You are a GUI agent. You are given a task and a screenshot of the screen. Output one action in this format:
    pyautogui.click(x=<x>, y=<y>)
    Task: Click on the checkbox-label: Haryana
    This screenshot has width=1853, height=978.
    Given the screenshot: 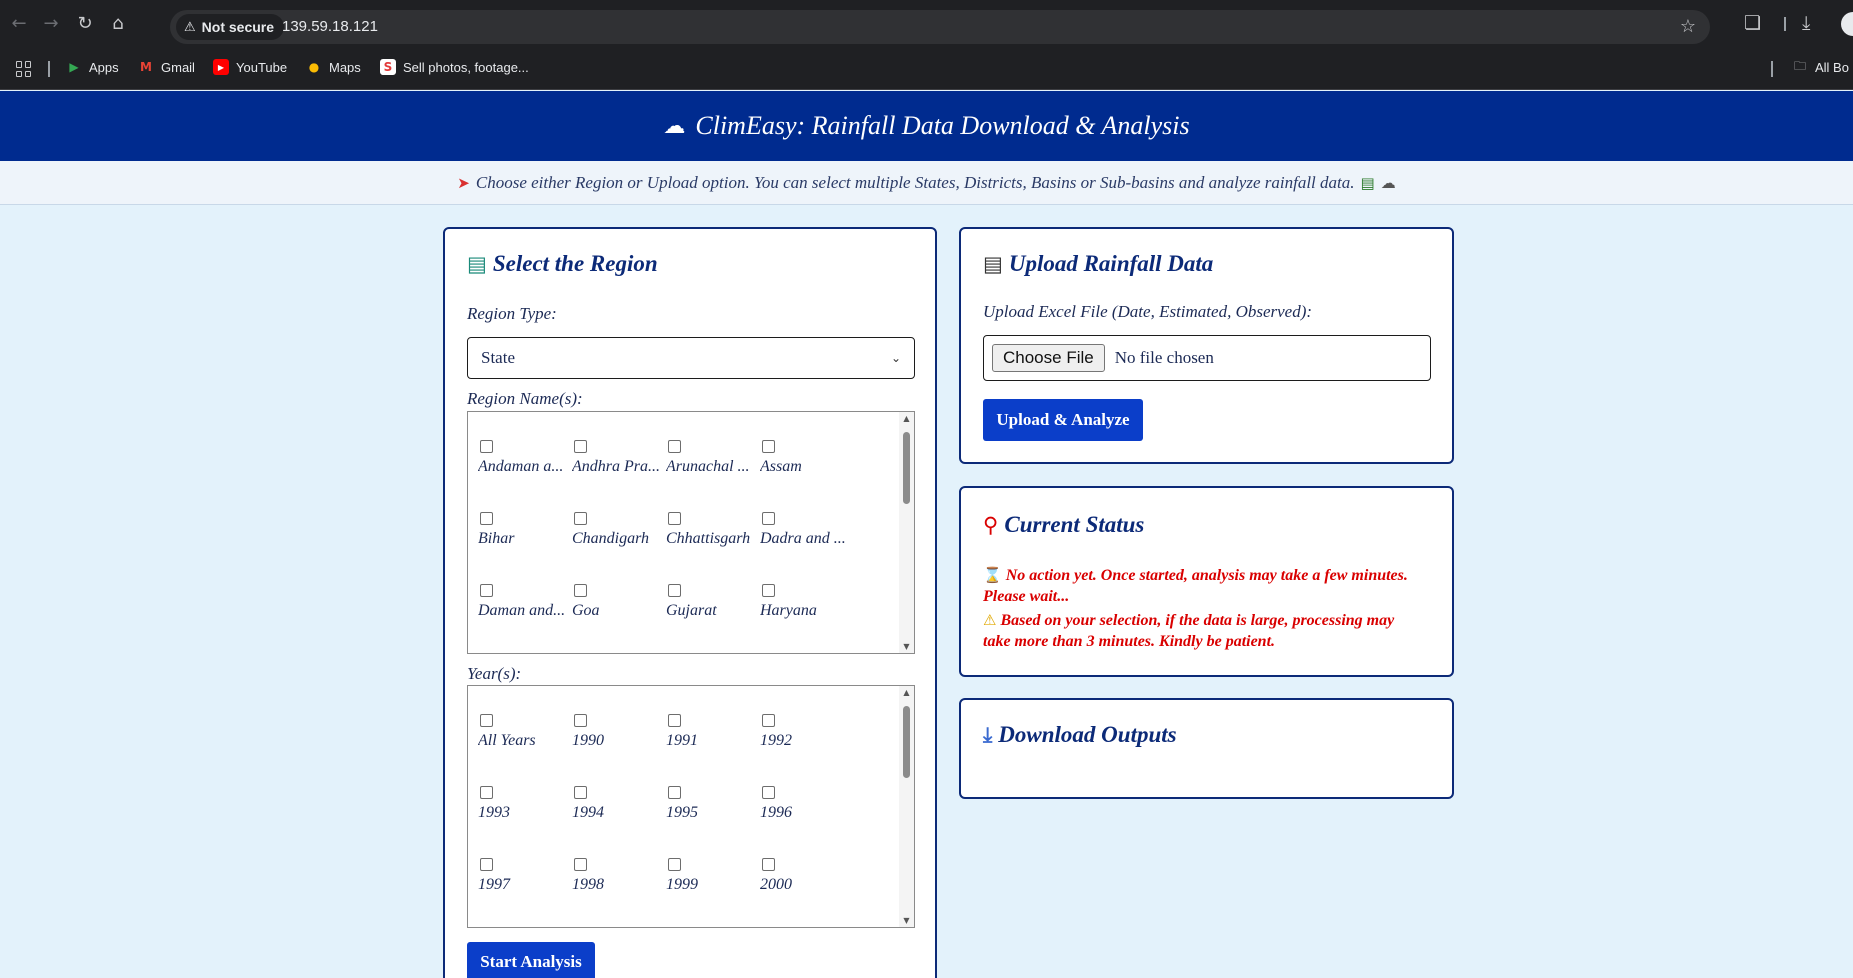 What is the action you would take?
    pyautogui.click(x=788, y=610)
    